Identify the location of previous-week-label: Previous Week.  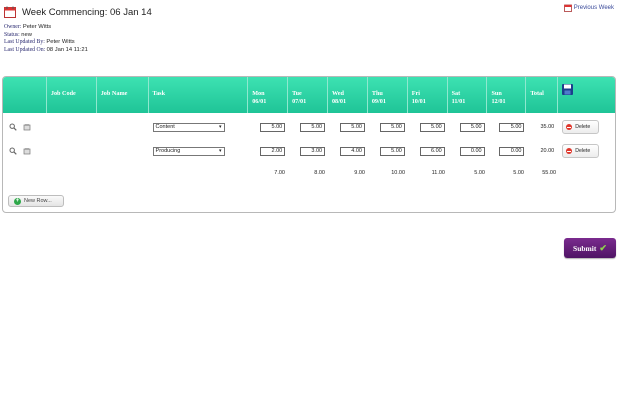
(593, 8).